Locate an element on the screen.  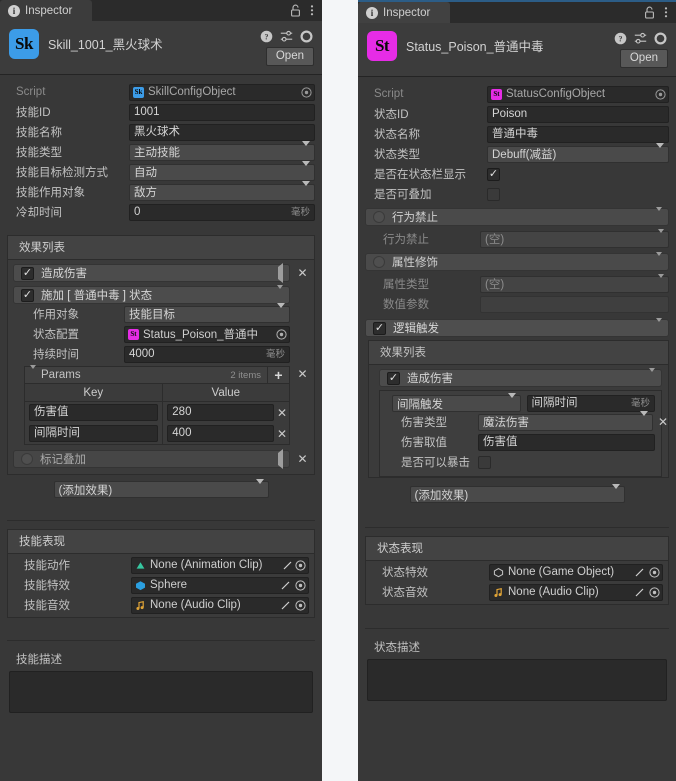
cooldown-input: 0 毫秒 is located at coordinates (222, 212).